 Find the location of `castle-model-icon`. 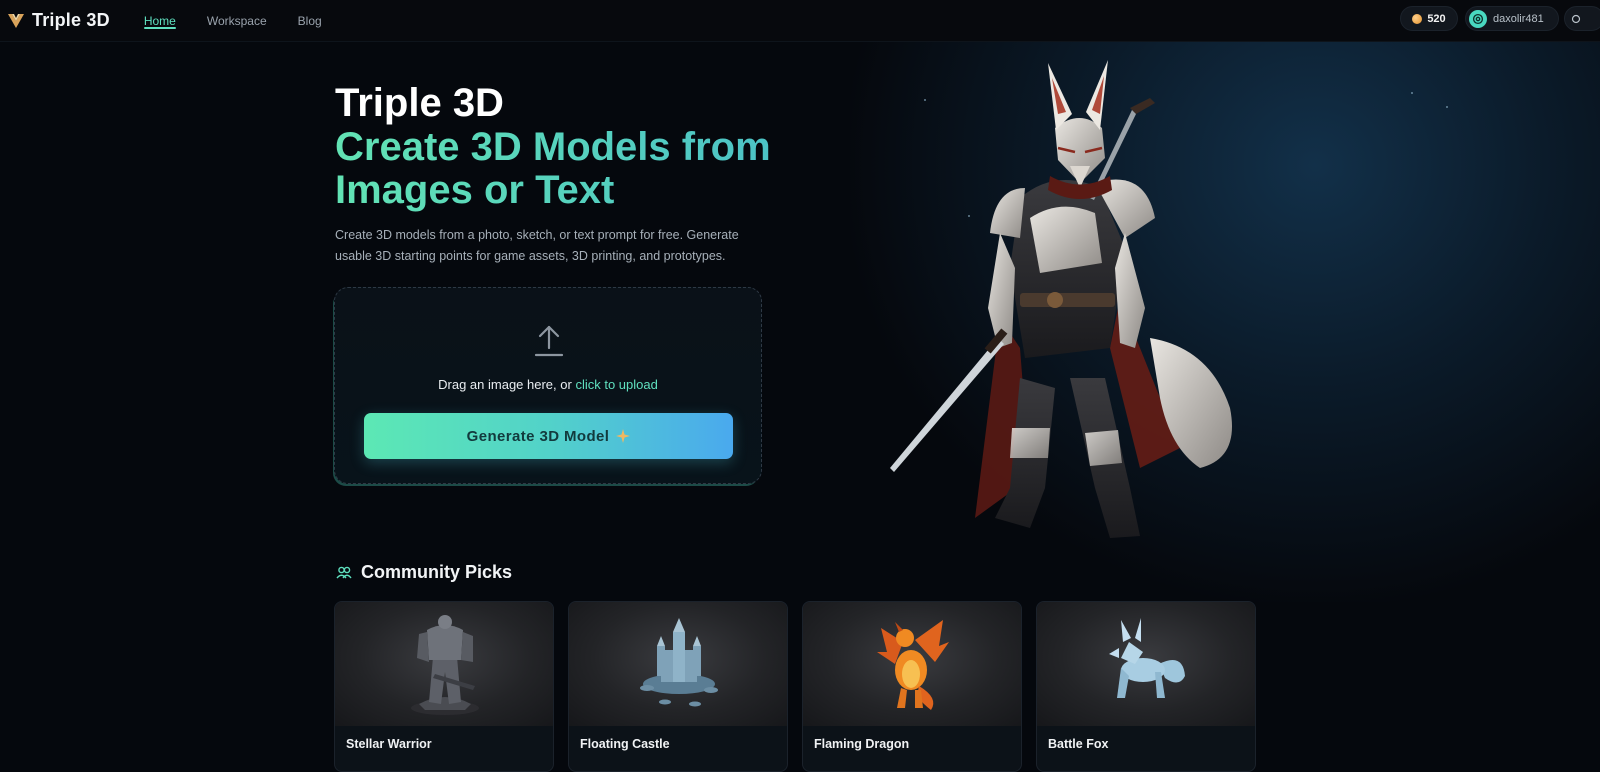

castle-model-icon is located at coordinates (679, 662).